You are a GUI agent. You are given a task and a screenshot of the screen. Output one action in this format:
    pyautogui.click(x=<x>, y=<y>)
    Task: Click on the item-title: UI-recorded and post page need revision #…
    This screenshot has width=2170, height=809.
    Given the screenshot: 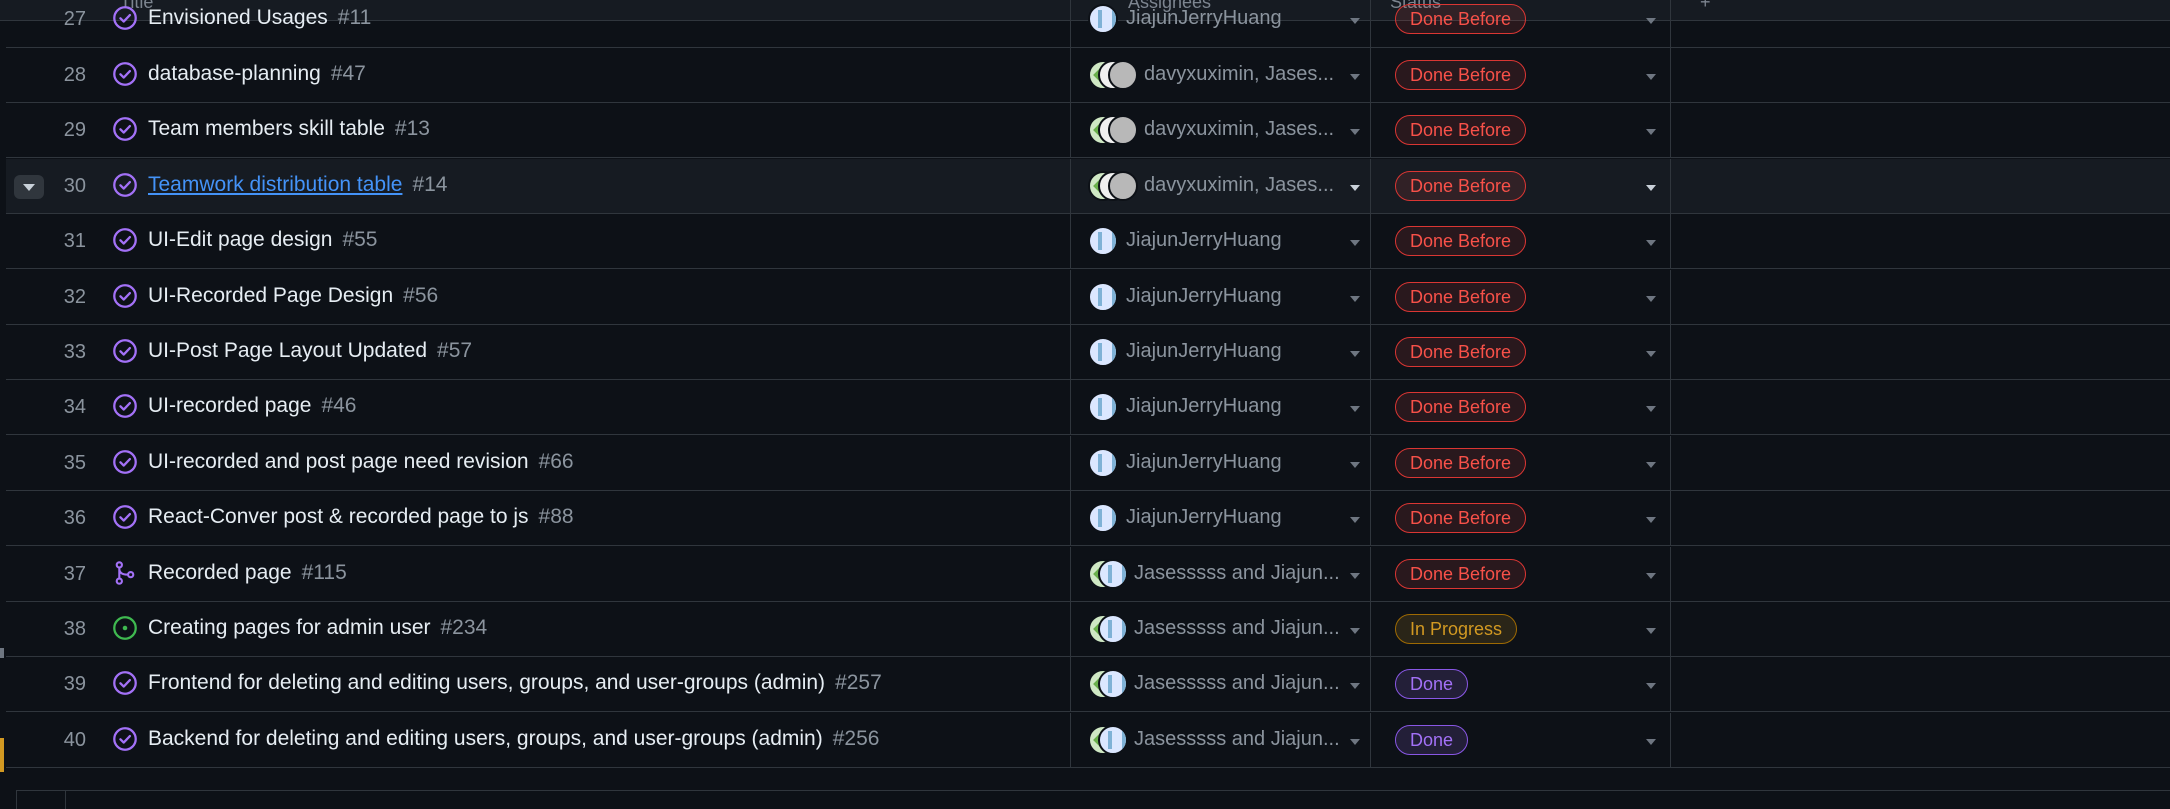 What is the action you would take?
    pyautogui.click(x=361, y=462)
    